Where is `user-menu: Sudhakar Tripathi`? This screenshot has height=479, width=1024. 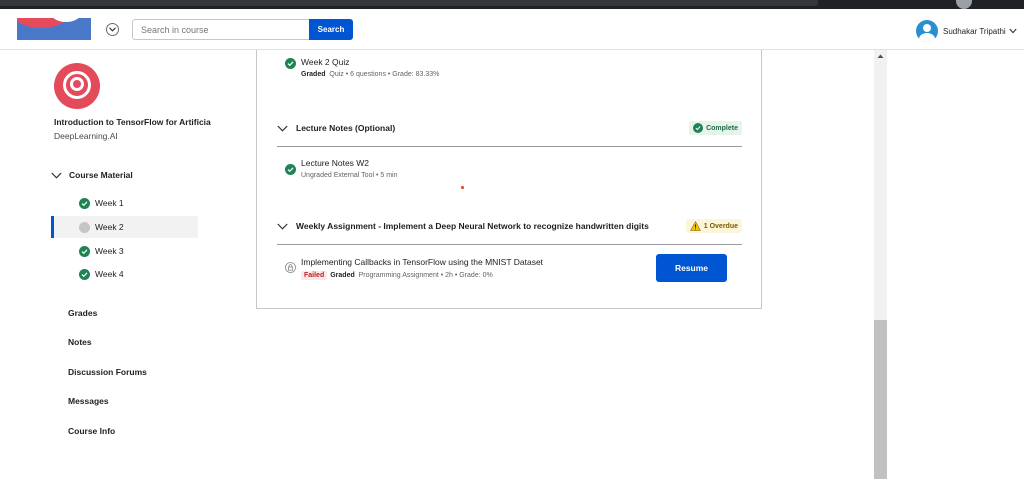 user-menu: Sudhakar Tripathi is located at coordinates (966, 31).